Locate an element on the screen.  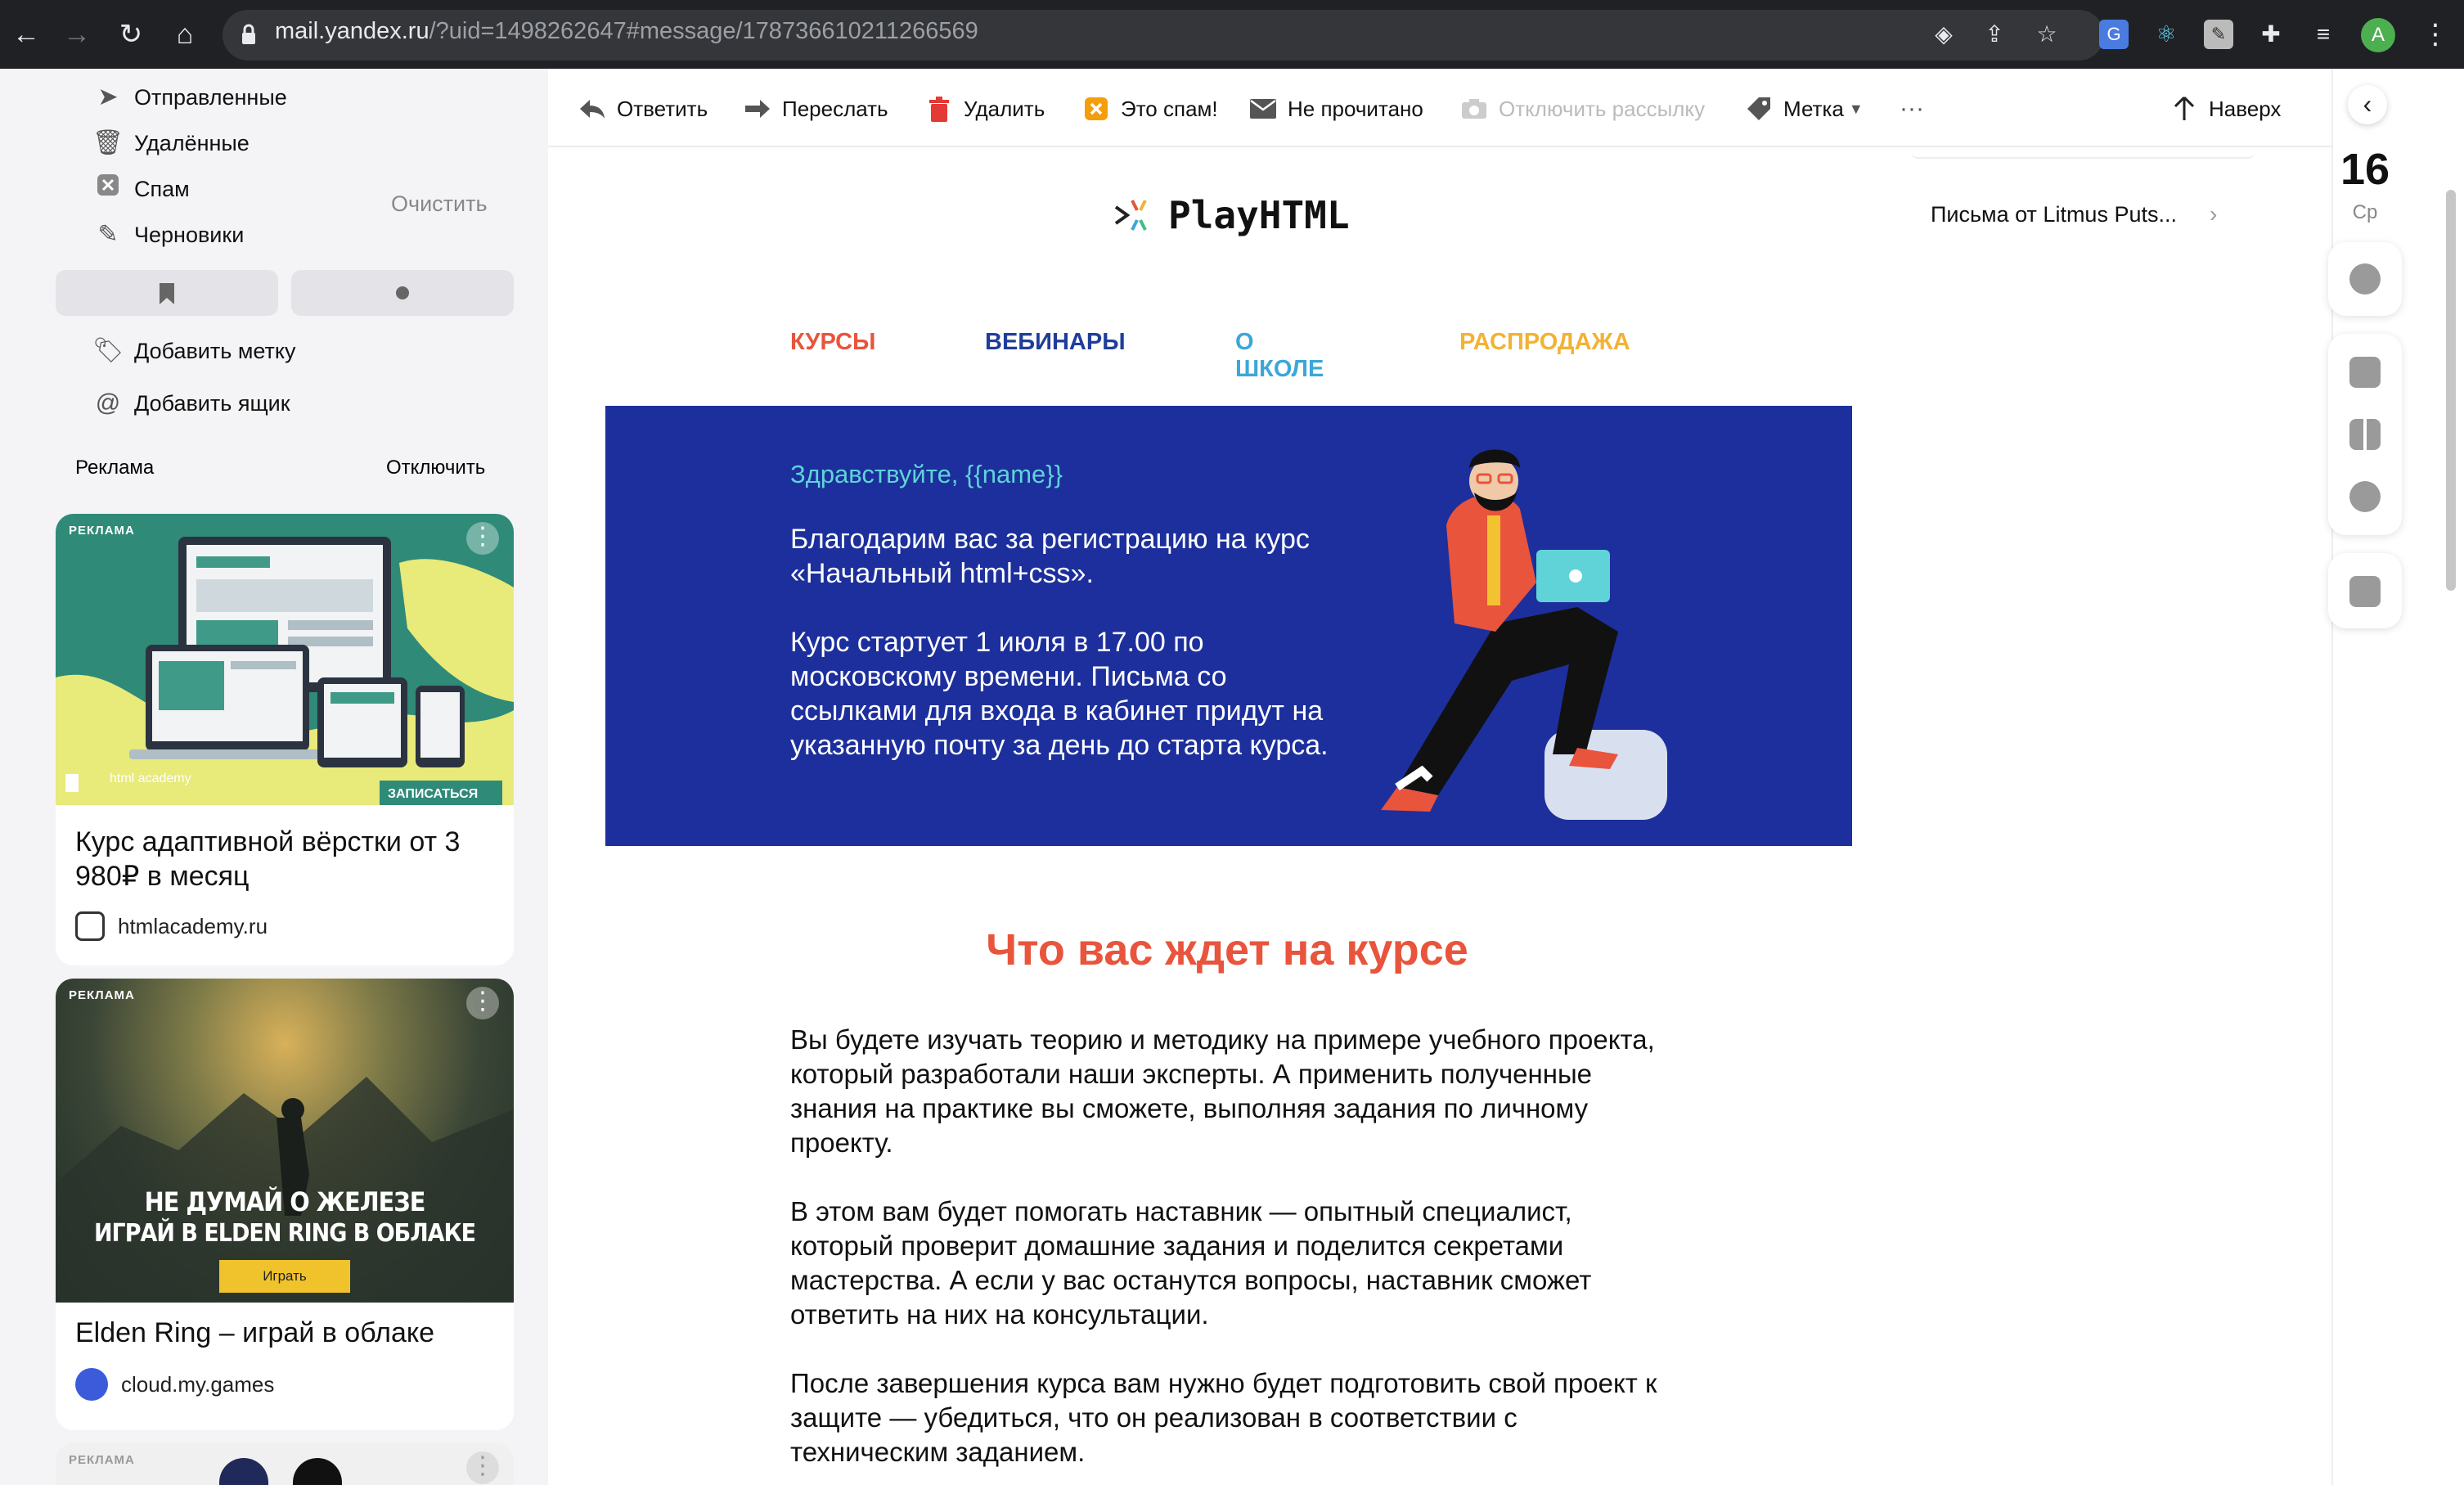
apps-grid-icon is located at coordinates (2365, 434).